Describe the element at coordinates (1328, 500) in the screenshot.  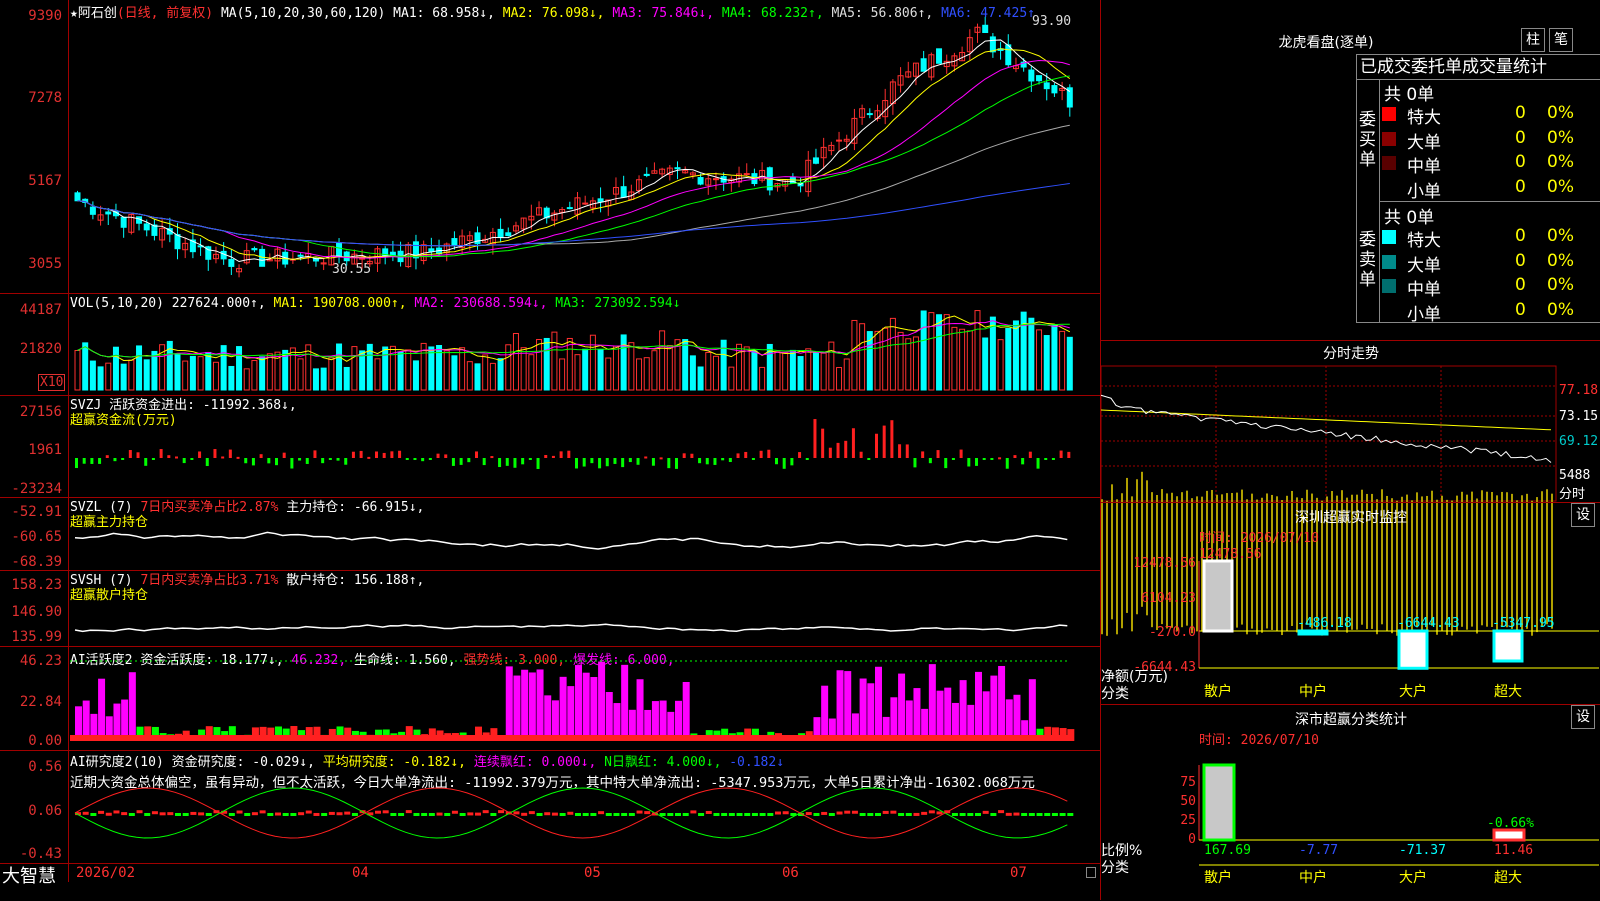
I see `intraday-chart` at that location.